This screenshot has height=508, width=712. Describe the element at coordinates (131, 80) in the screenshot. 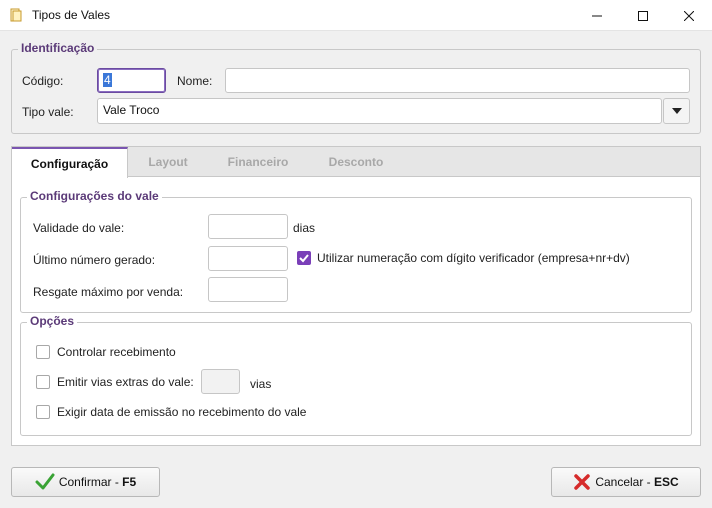

I see `codigo-input: 4` at that location.